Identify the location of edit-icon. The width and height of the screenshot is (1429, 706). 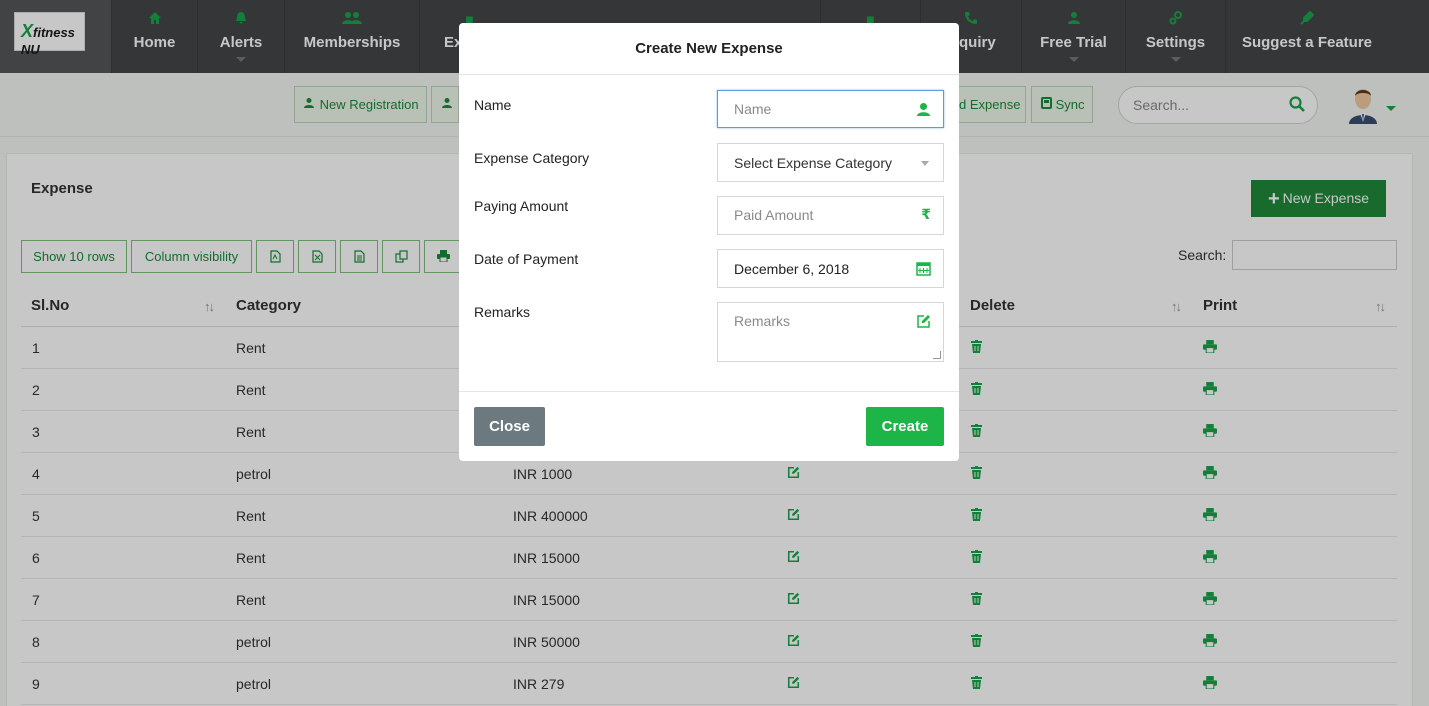
(923, 324).